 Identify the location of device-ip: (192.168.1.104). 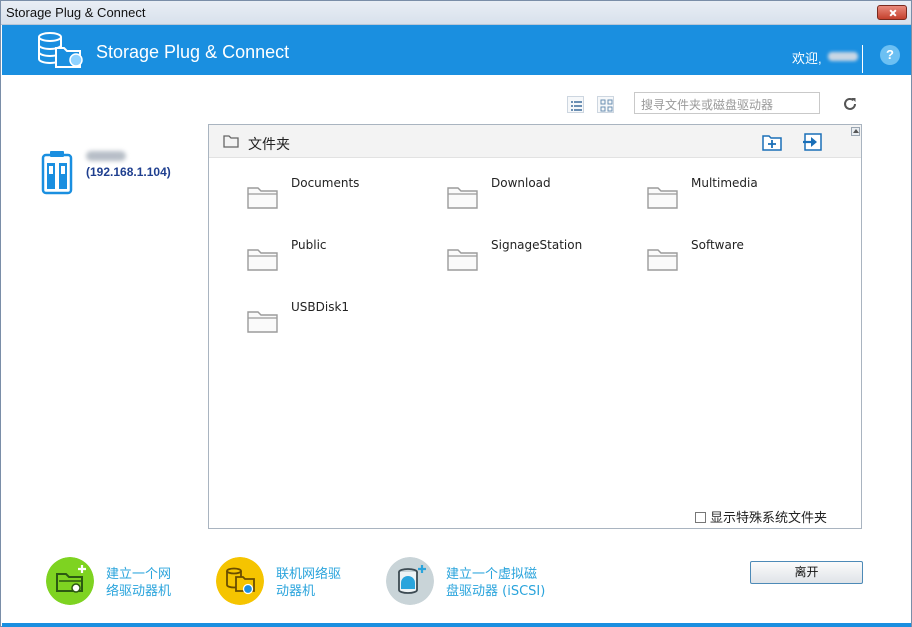
(128, 172).